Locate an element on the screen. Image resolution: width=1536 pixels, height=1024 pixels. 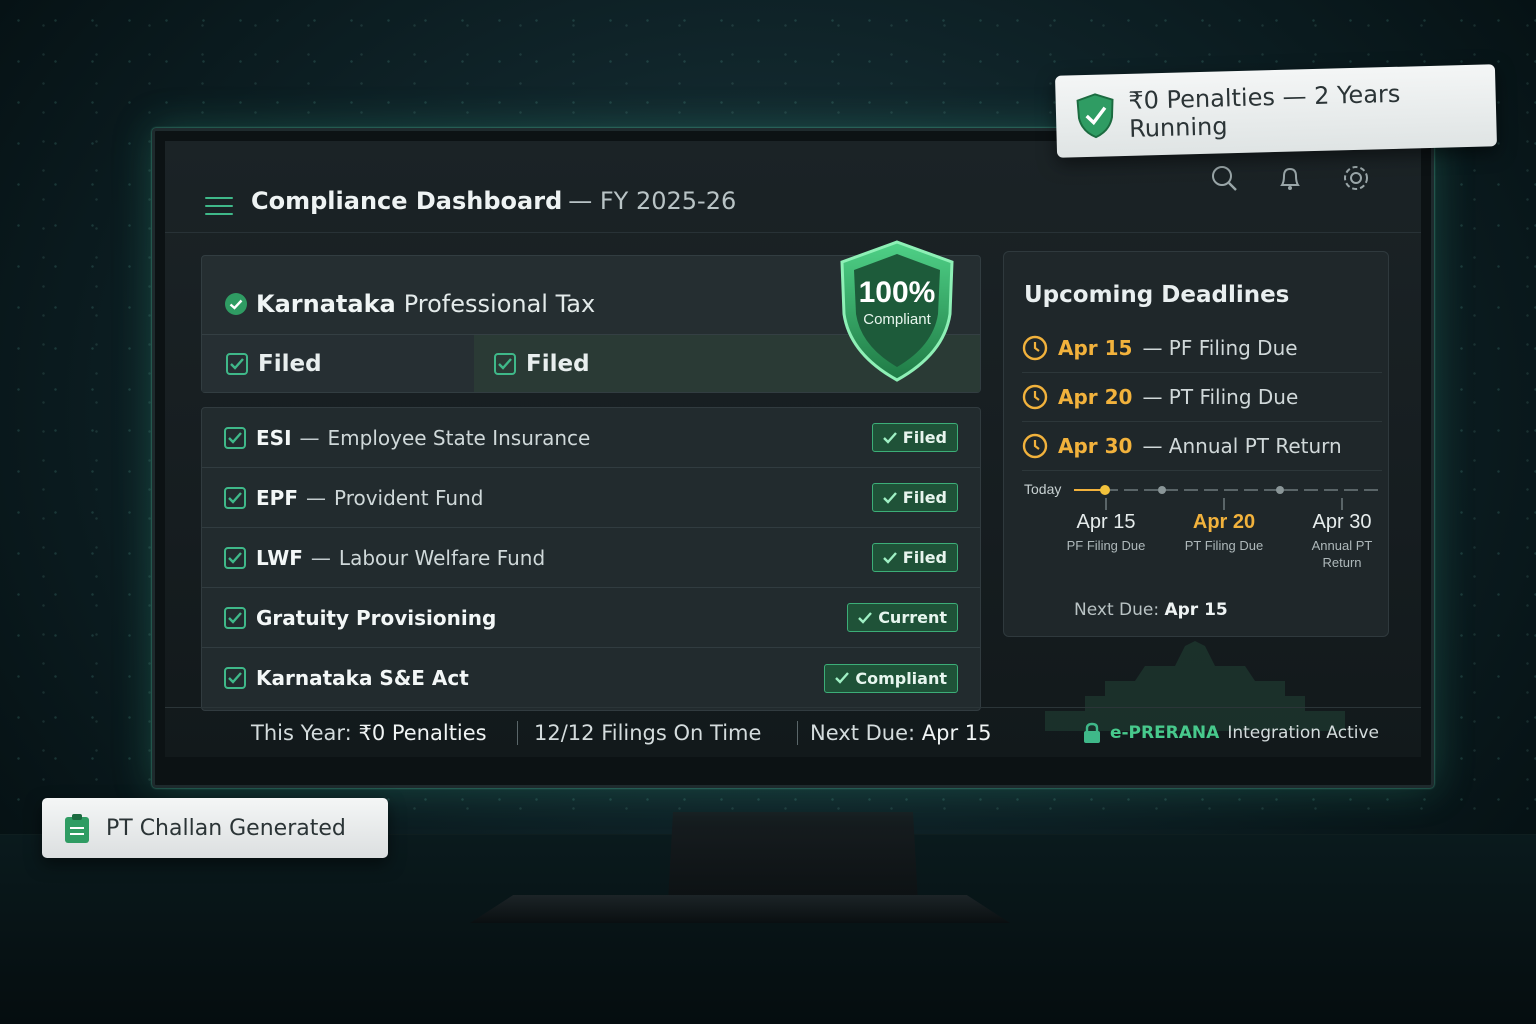
check-circle-icon is located at coordinates (236, 304).